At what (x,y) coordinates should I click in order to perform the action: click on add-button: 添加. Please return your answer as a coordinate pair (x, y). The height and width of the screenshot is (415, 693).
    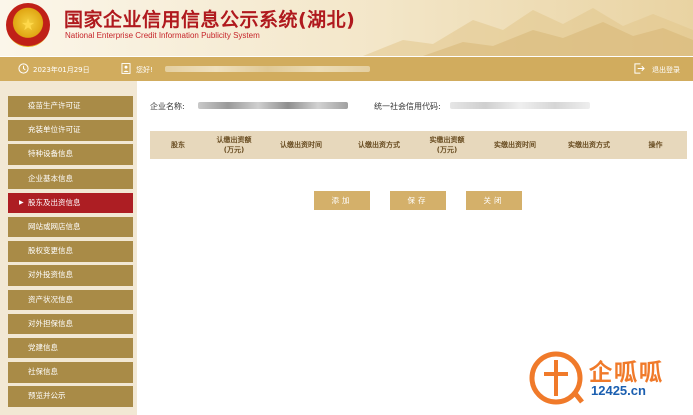
    Looking at the image, I should click on (342, 200).